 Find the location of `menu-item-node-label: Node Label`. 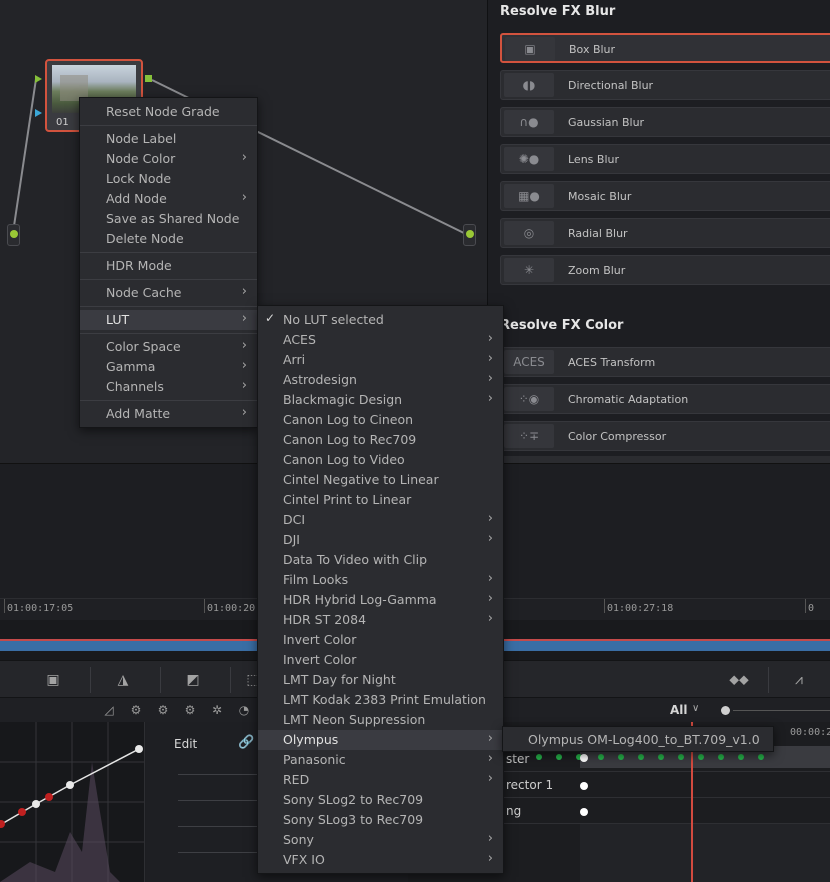

menu-item-node-label: Node Label is located at coordinates (168, 139).